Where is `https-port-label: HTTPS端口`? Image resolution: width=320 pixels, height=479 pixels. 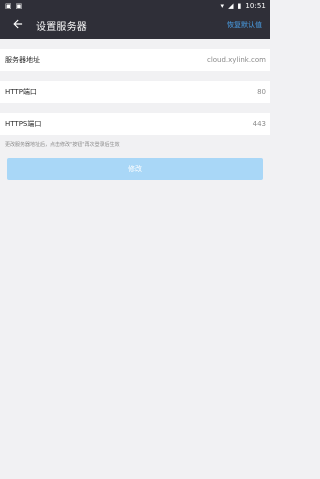
https-port-label: HTTPS端口 is located at coordinates (23, 124).